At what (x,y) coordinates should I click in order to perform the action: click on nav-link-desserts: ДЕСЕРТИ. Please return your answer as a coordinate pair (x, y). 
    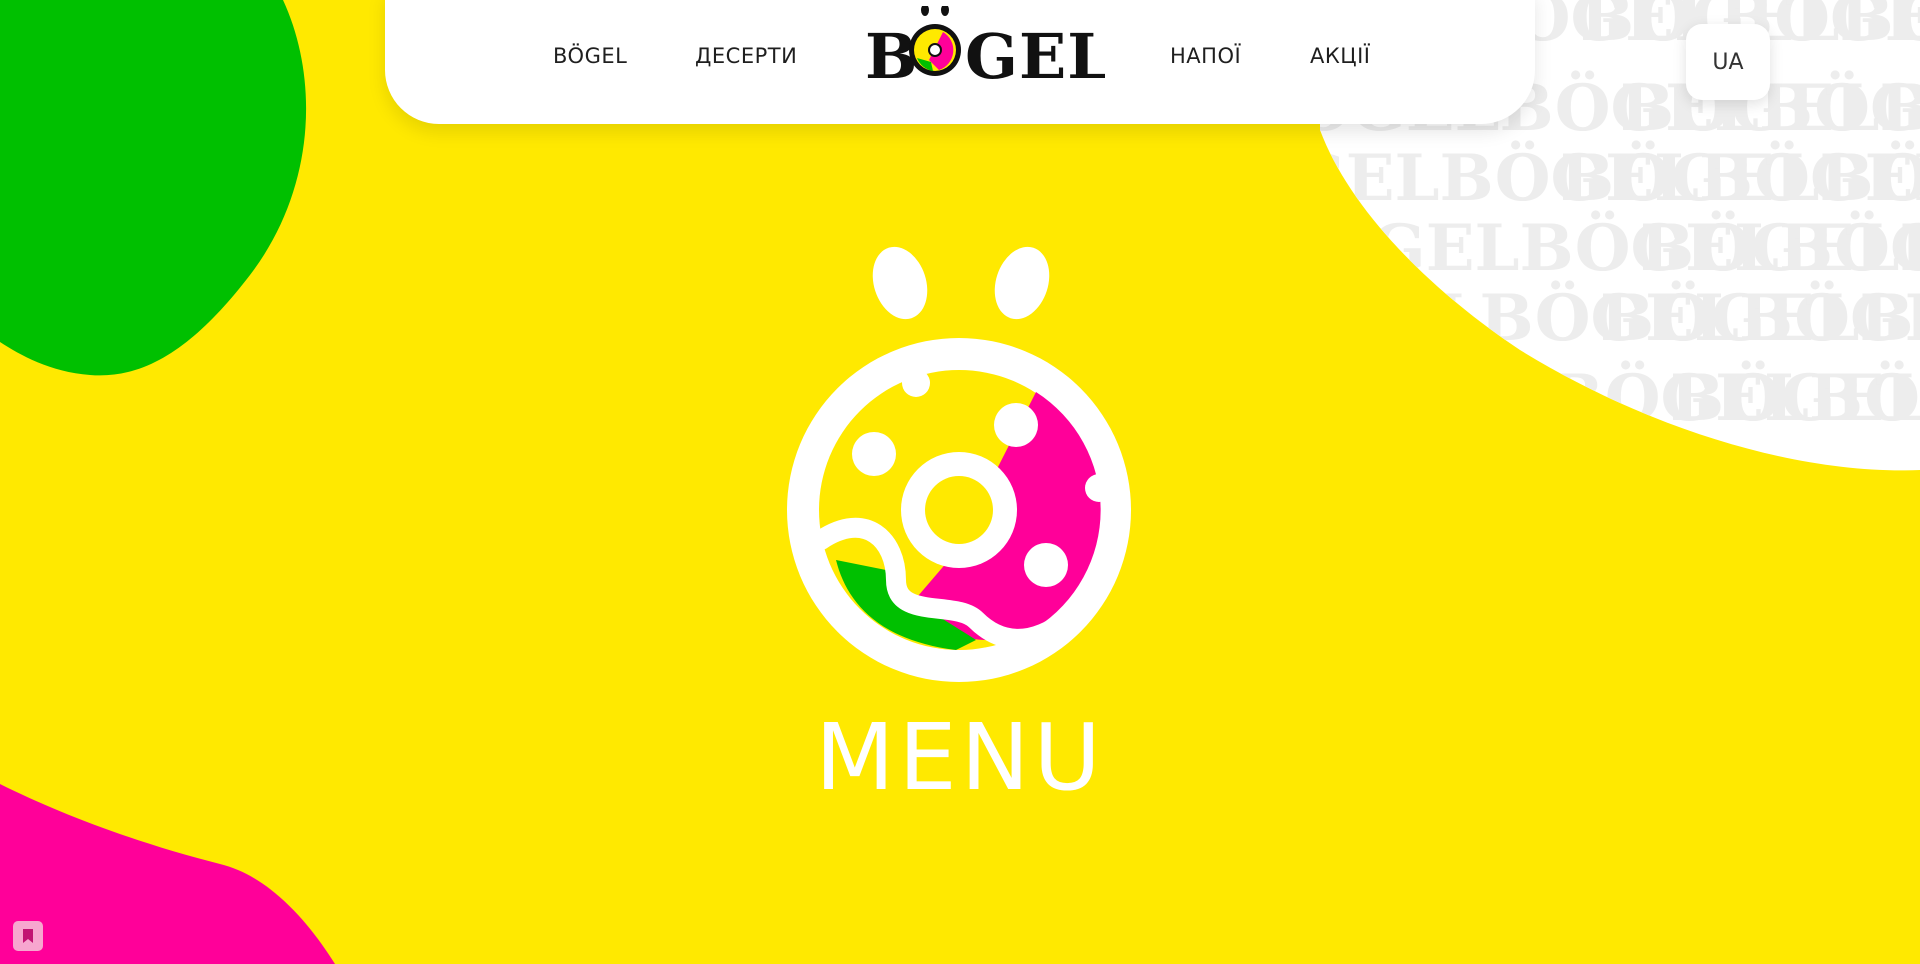
    Looking at the image, I should click on (746, 56).